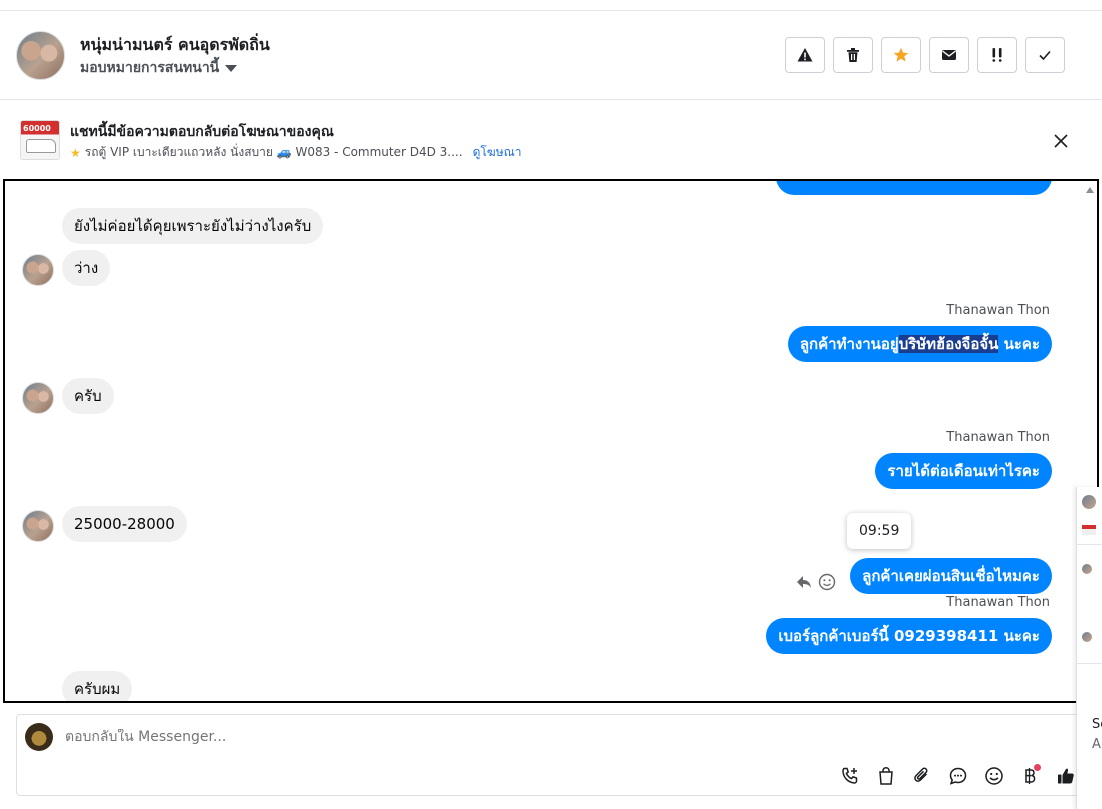  I want to click on header-actions, so click(925, 55).